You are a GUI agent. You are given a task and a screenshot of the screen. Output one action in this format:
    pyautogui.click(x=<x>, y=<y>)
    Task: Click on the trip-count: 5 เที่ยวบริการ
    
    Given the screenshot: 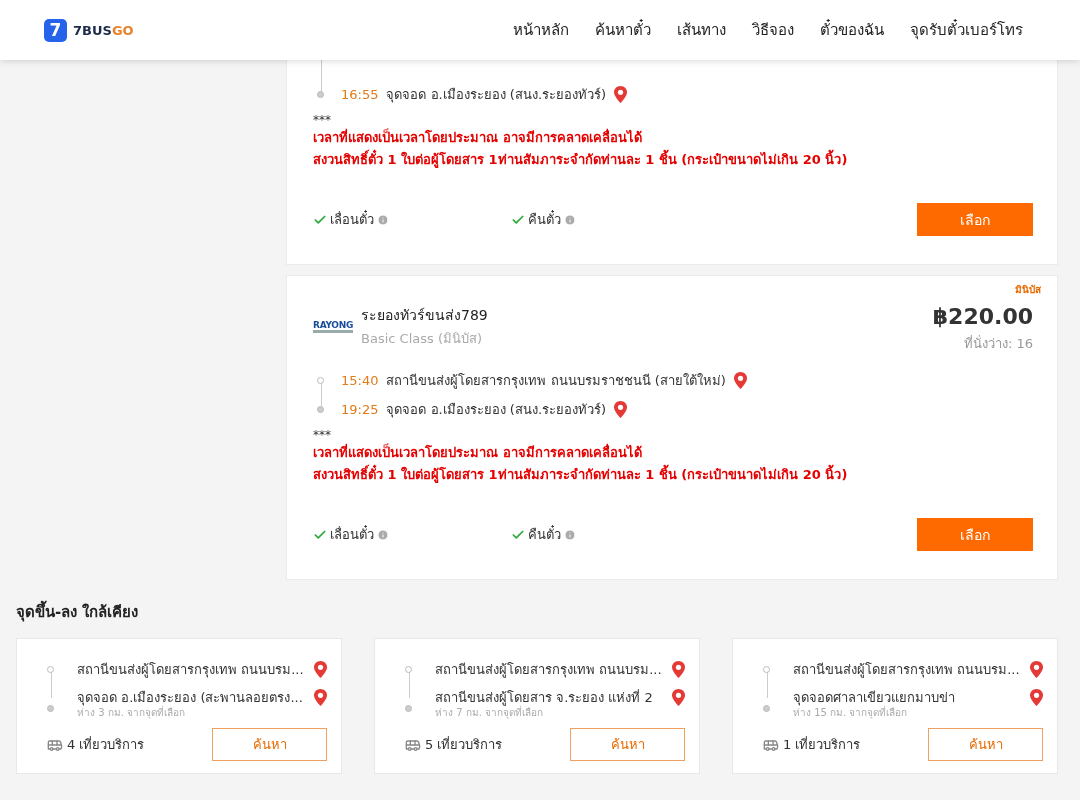 What is the action you would take?
    pyautogui.click(x=464, y=744)
    